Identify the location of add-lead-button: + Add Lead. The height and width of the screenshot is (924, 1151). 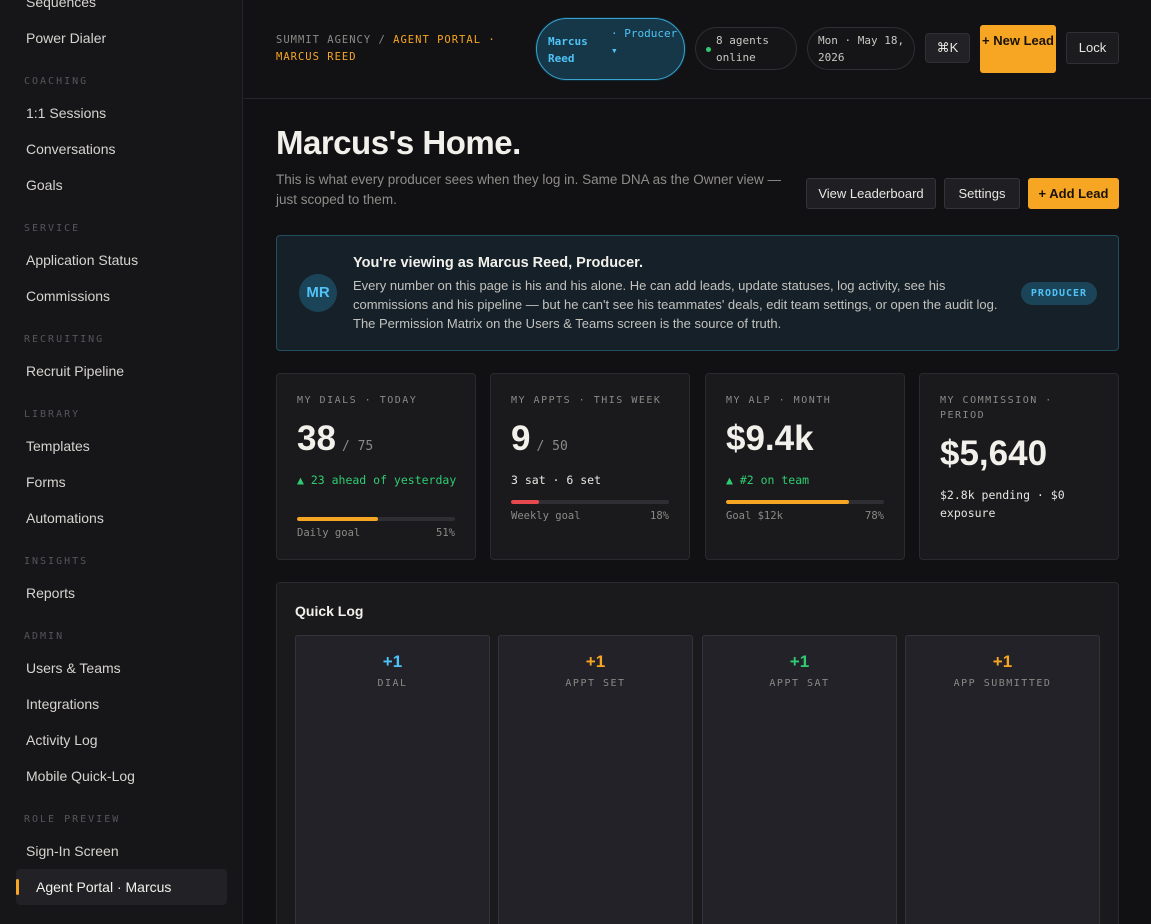
(1073, 193).